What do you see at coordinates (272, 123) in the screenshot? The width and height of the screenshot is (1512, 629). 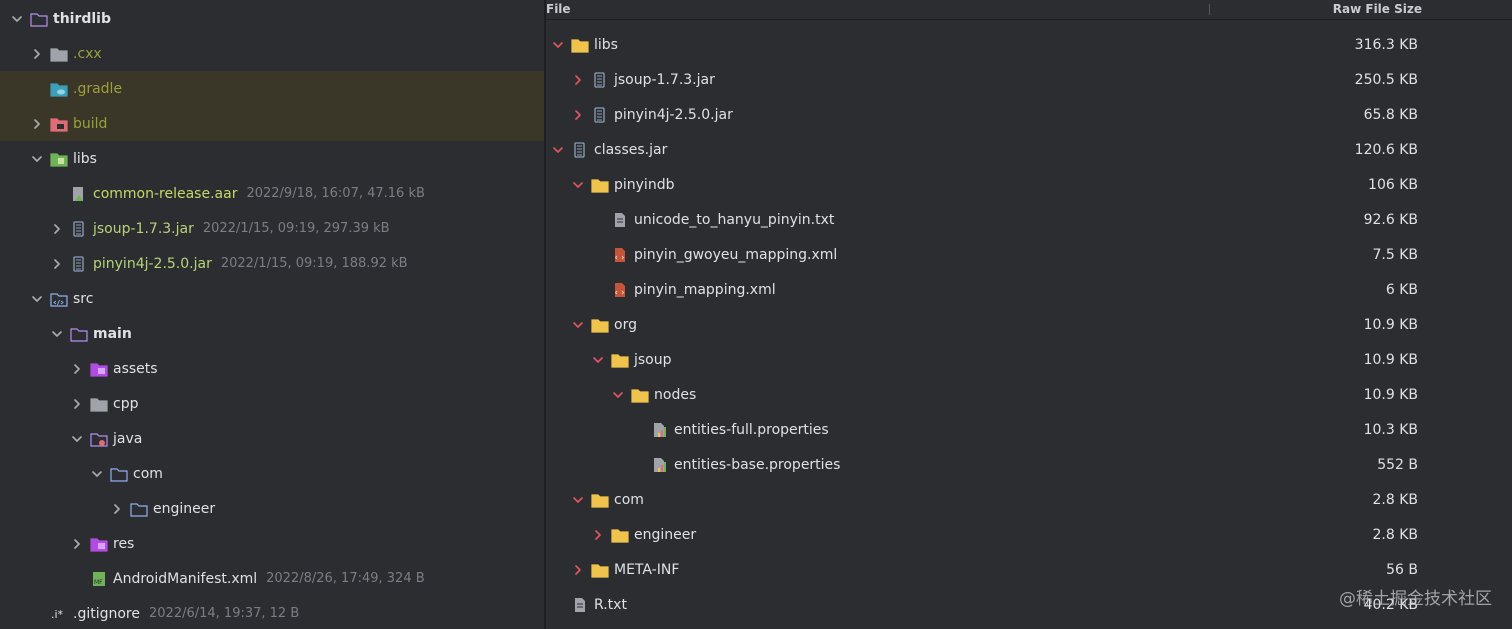 I see `tree-row-build: build` at bounding box center [272, 123].